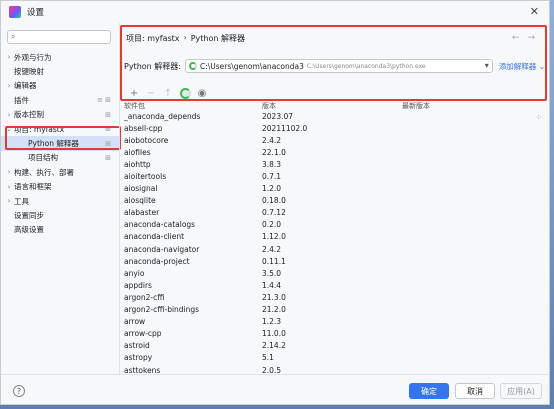 The height and width of the screenshot is (409, 554). What do you see at coordinates (29, 230) in the screenshot?
I see `sidebar-item-label: 高级设置` at bounding box center [29, 230].